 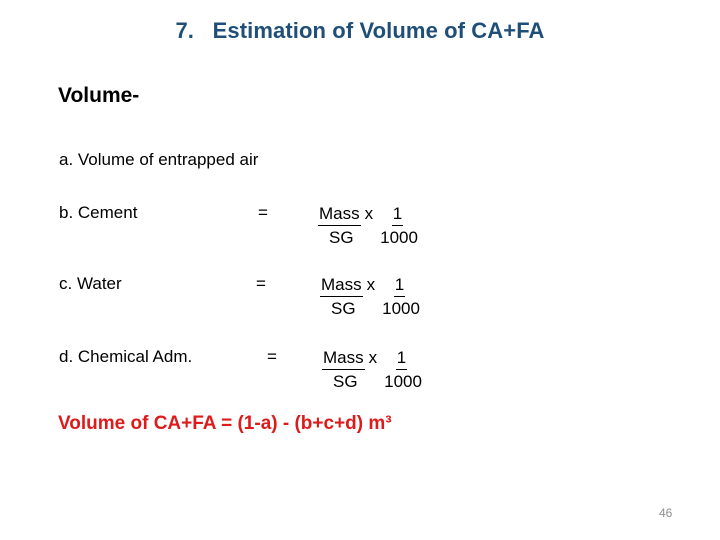 I want to click on formula-row-chemical-adm: d. Chemical Adm. = Mass SG x 1 1000, so click(x=360, y=376).